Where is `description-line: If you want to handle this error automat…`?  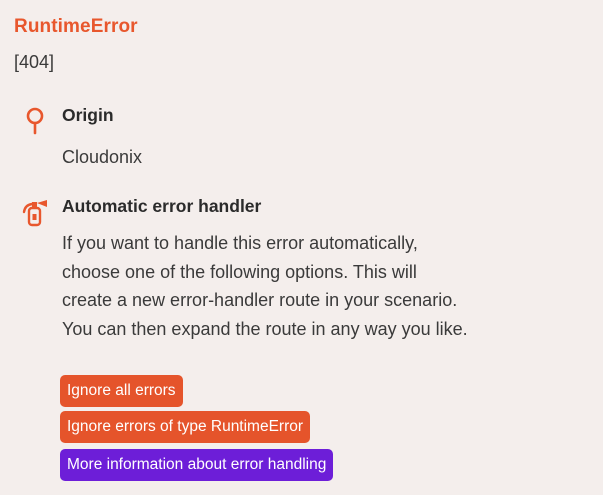
description-line: If you want to handle this error automat… is located at coordinates (240, 243).